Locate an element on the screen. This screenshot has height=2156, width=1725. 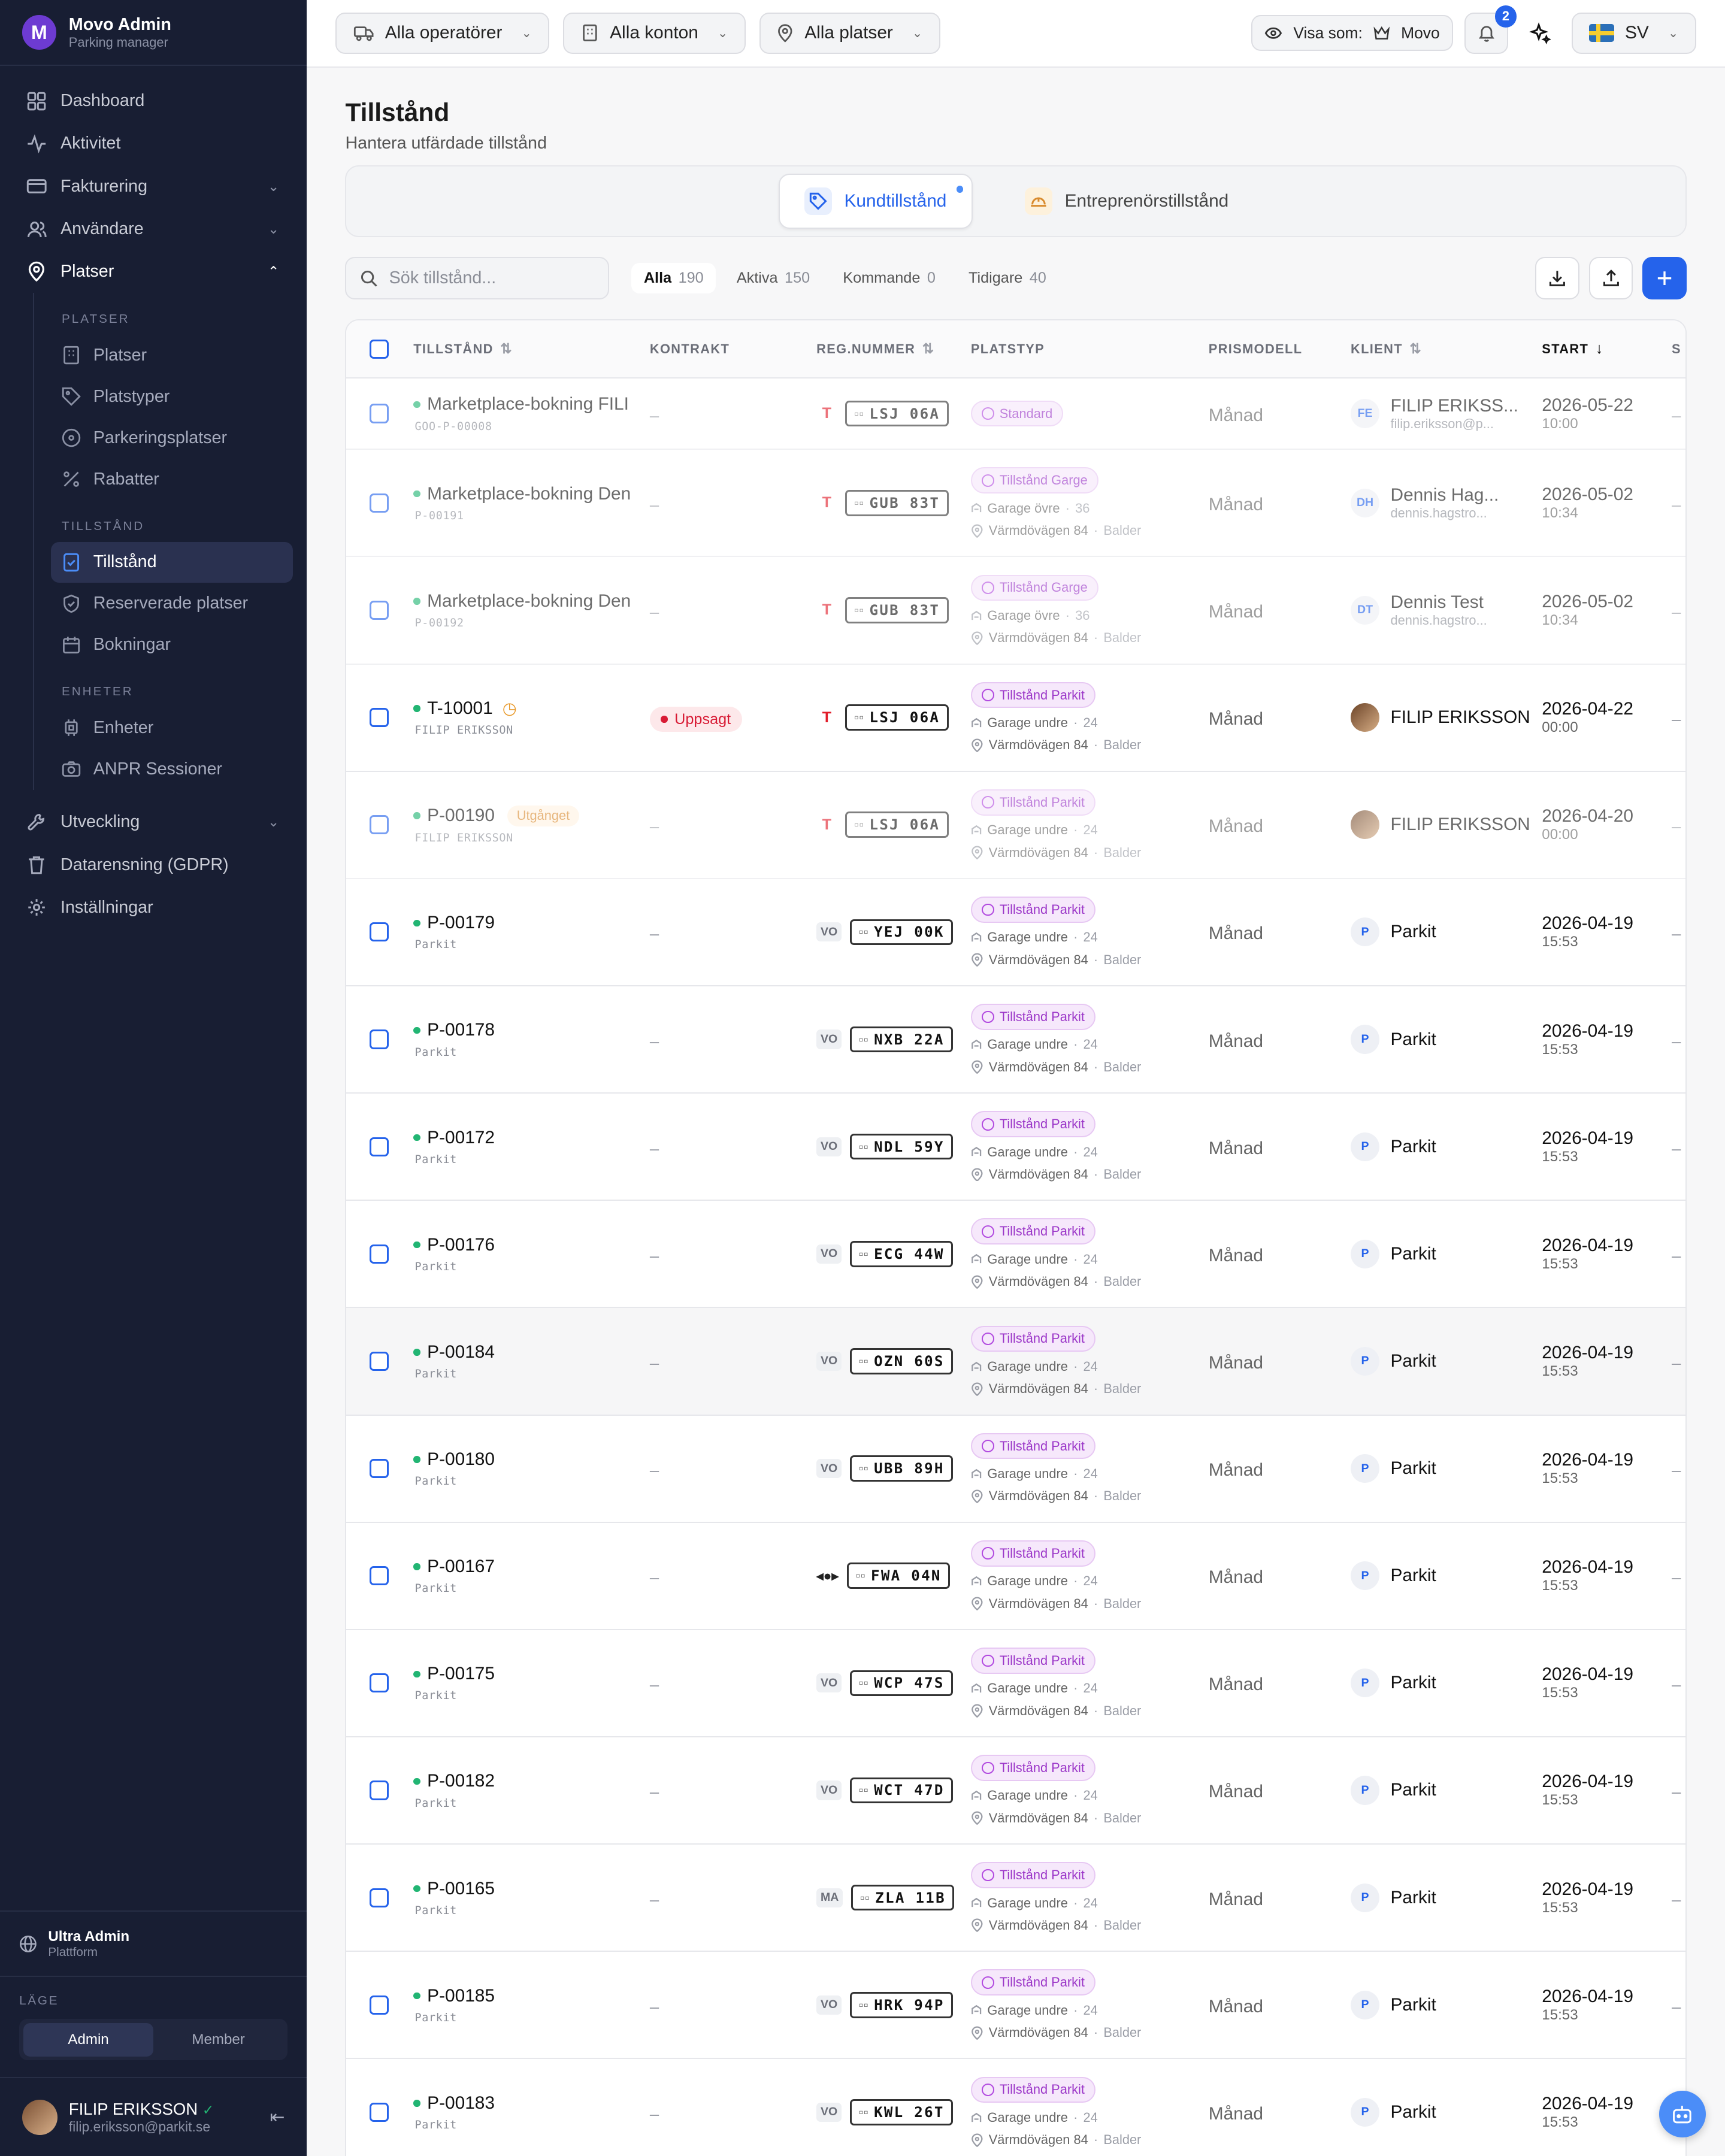
users-icon is located at coordinates (36, 229).